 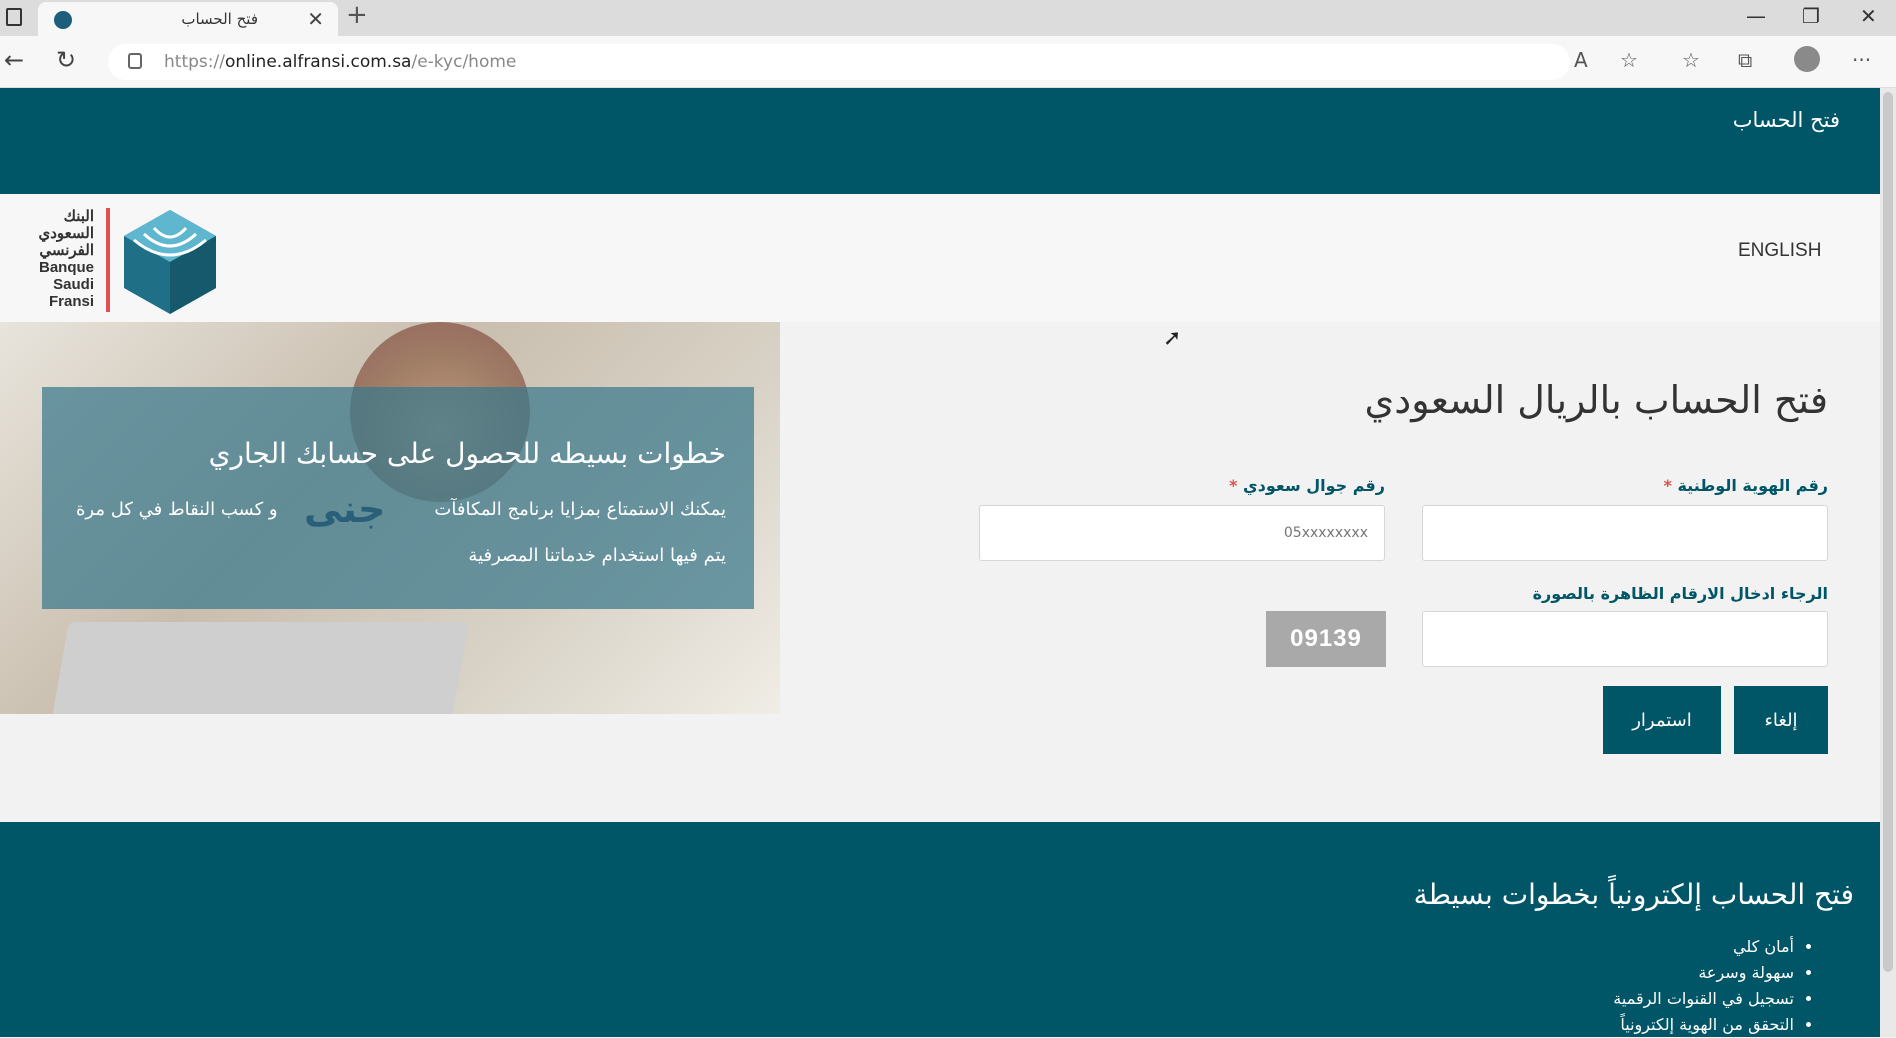 I want to click on refresh-icon: ↻, so click(x=66, y=60).